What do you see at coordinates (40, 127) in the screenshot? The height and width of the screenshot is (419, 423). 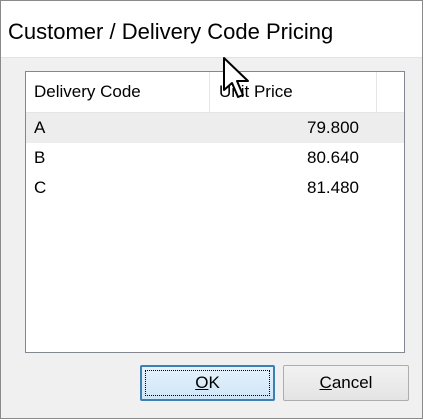 I see `delivery-code-cell: A` at bounding box center [40, 127].